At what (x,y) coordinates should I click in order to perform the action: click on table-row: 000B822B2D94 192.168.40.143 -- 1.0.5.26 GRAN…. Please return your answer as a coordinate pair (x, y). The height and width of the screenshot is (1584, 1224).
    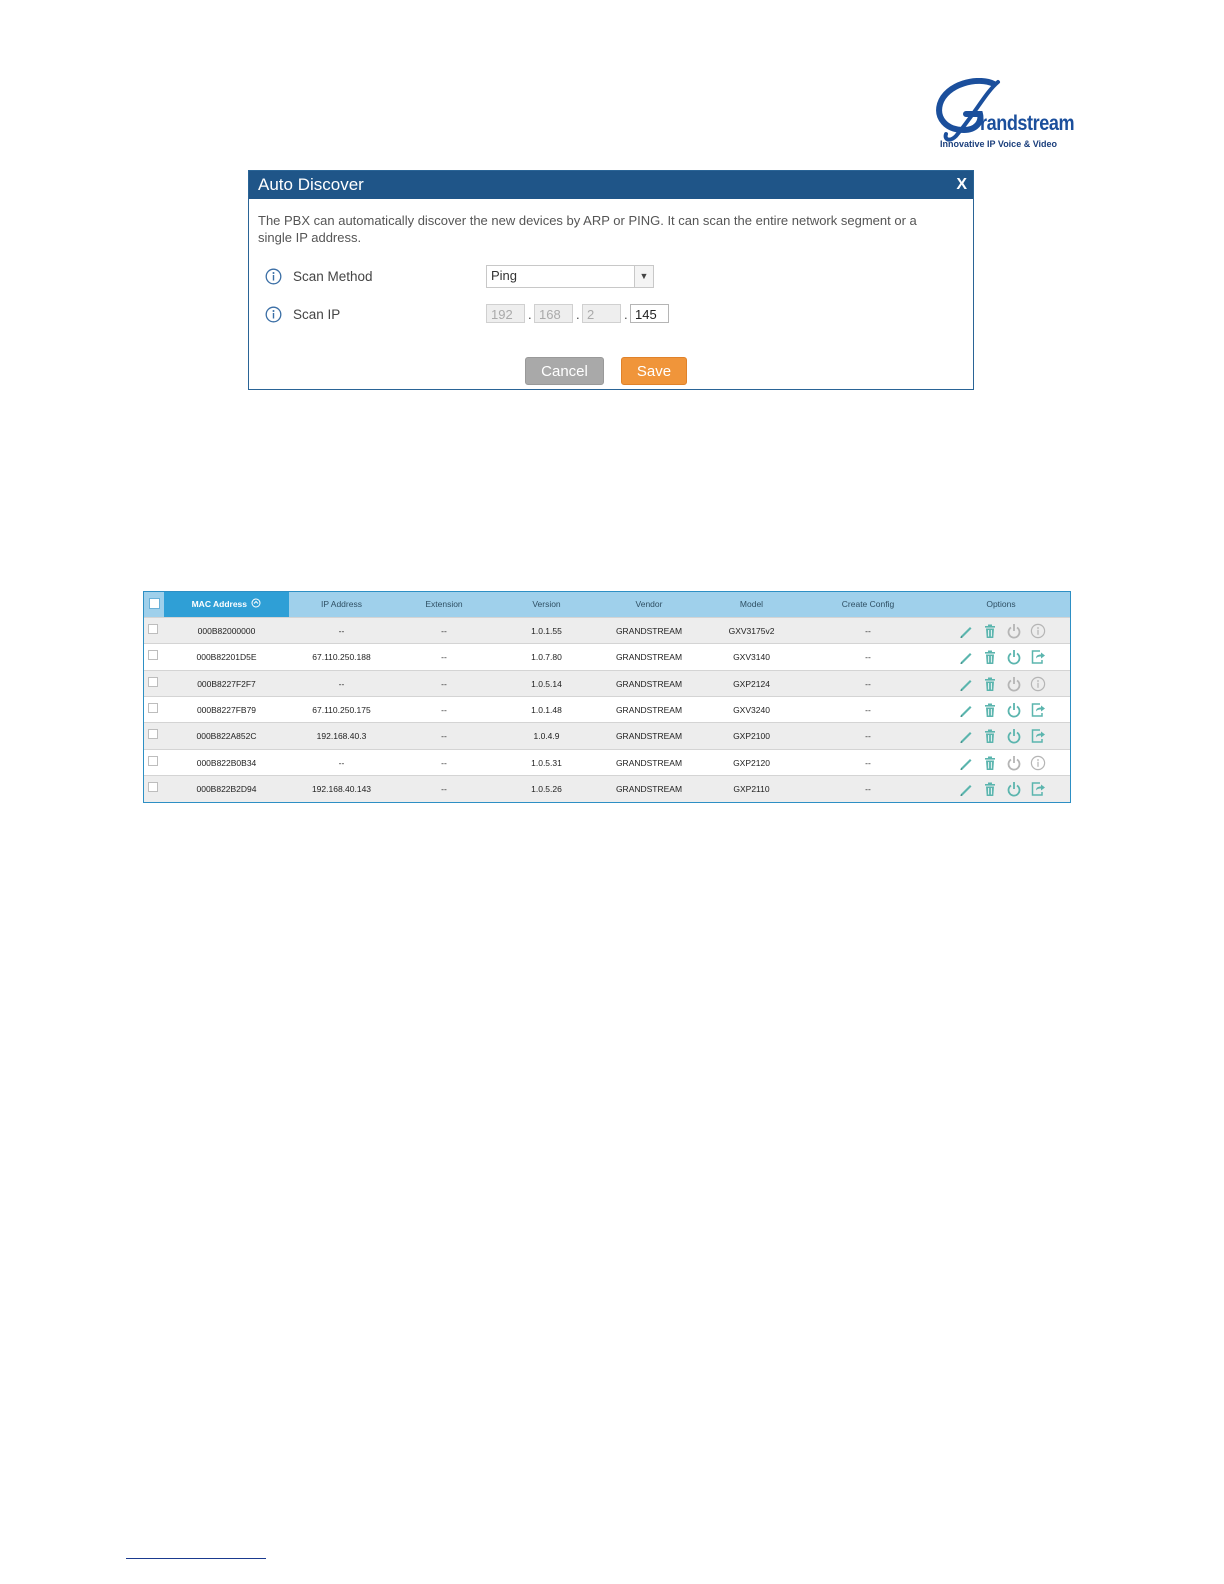
    Looking at the image, I should click on (607, 788).